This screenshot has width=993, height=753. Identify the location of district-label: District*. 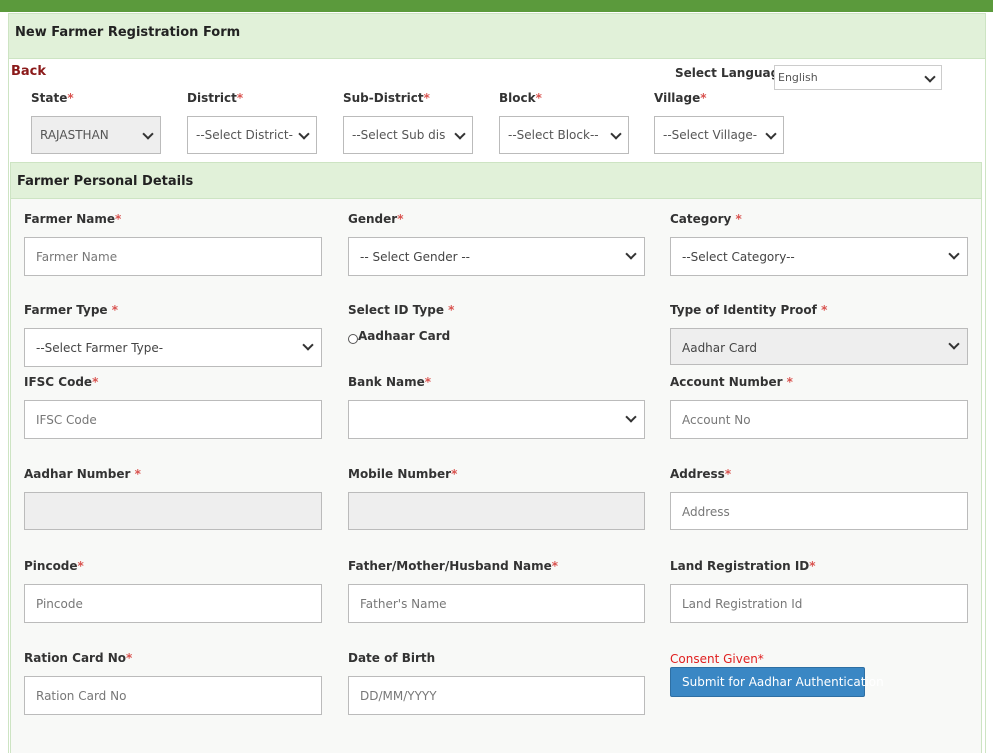
(215, 98).